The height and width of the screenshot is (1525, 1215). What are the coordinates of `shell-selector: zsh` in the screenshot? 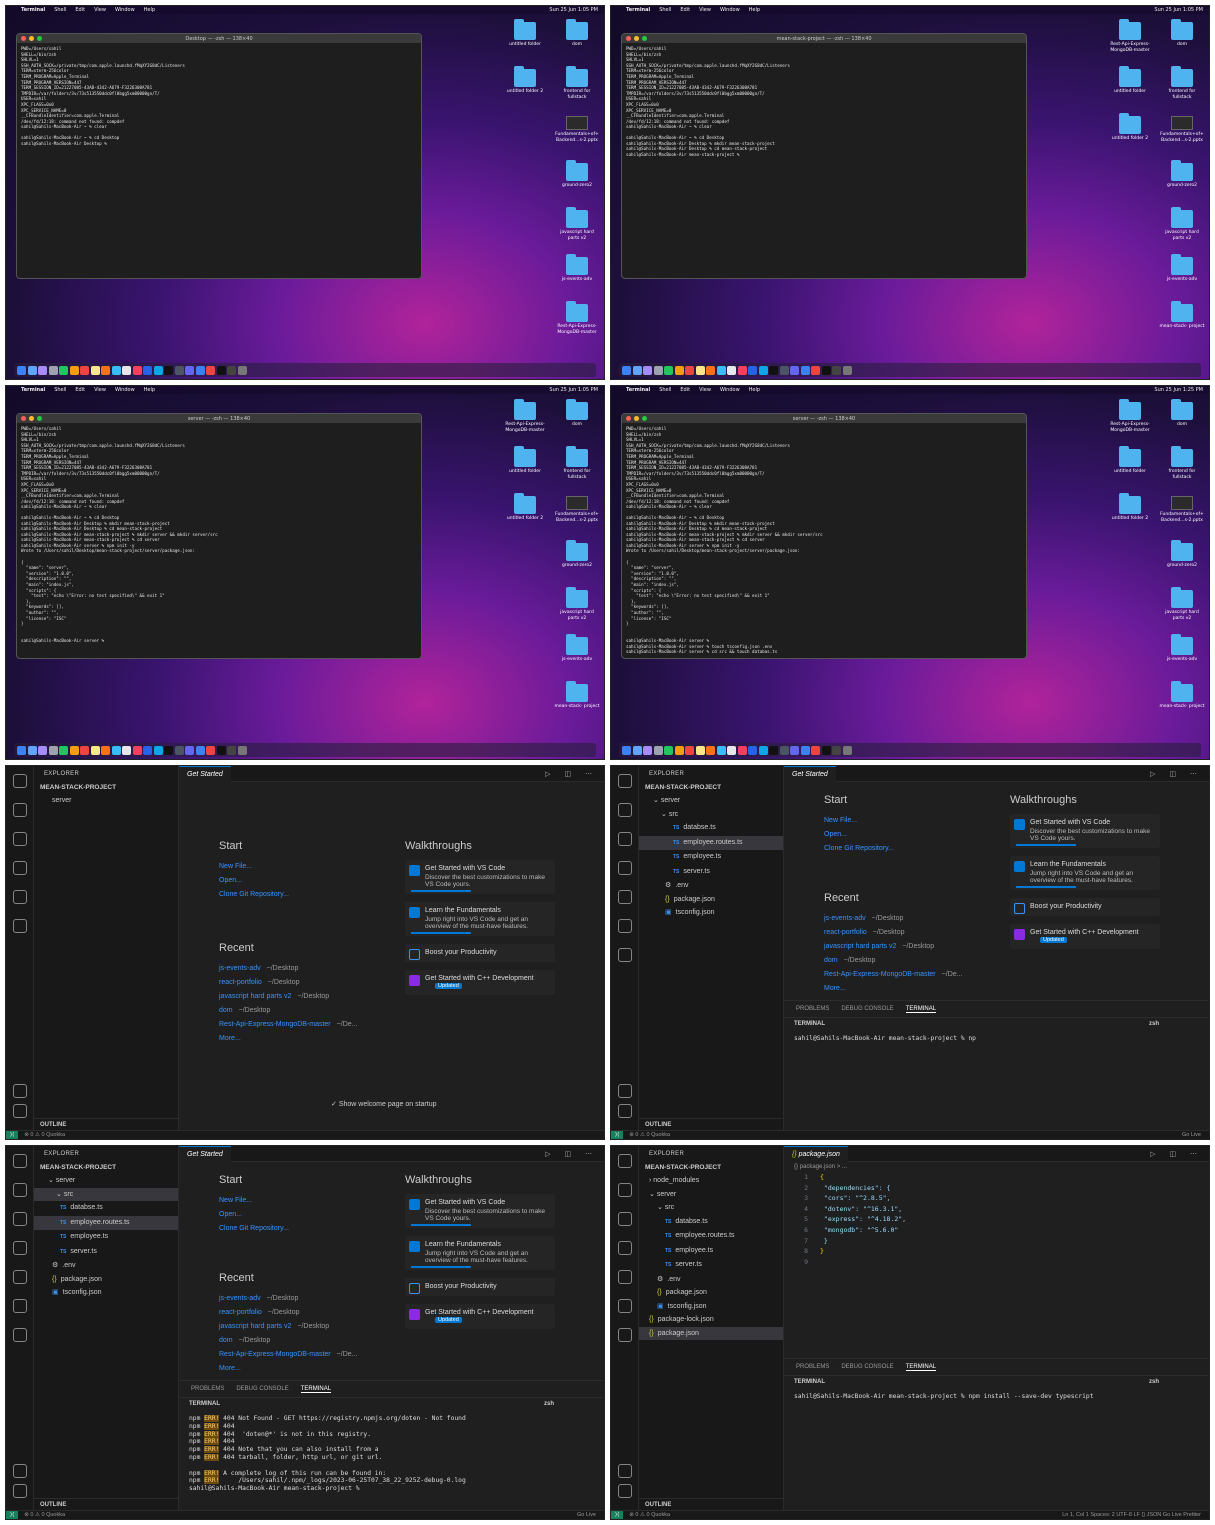 It's located at (549, 1404).